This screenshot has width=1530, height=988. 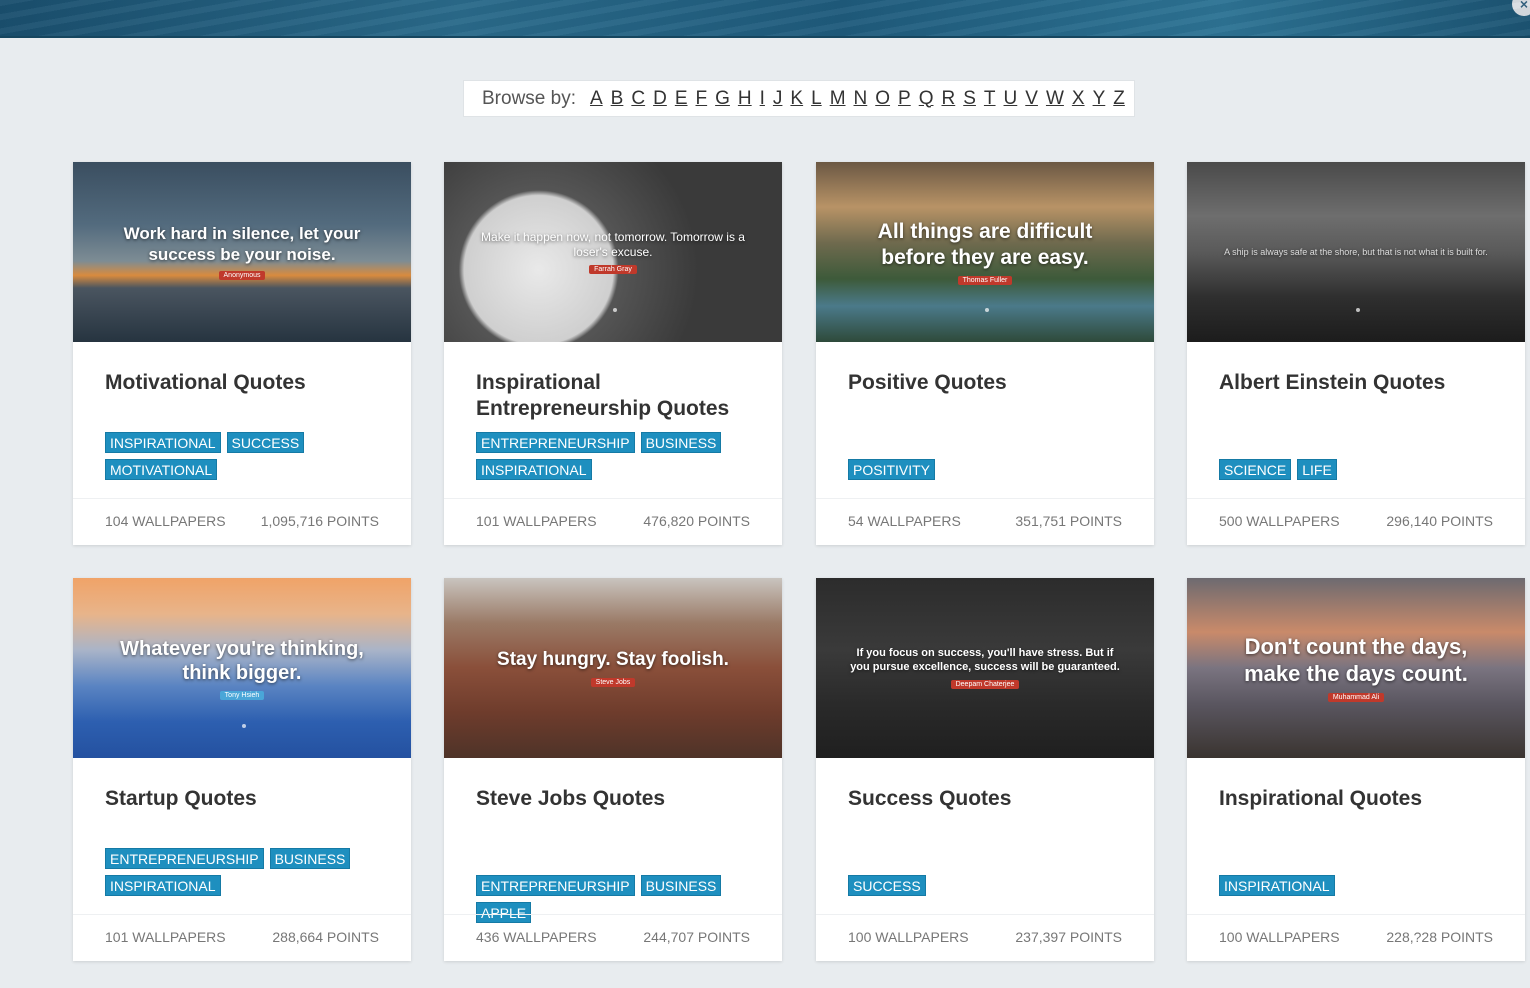 What do you see at coordinates (762, 99) in the screenshot?
I see `letter-link-i: I` at bounding box center [762, 99].